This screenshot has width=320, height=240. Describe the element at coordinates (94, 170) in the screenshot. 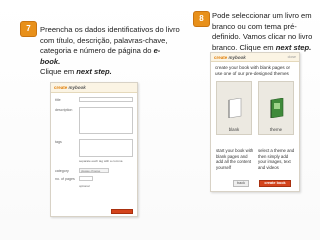

I see `category-select: please choose` at that location.